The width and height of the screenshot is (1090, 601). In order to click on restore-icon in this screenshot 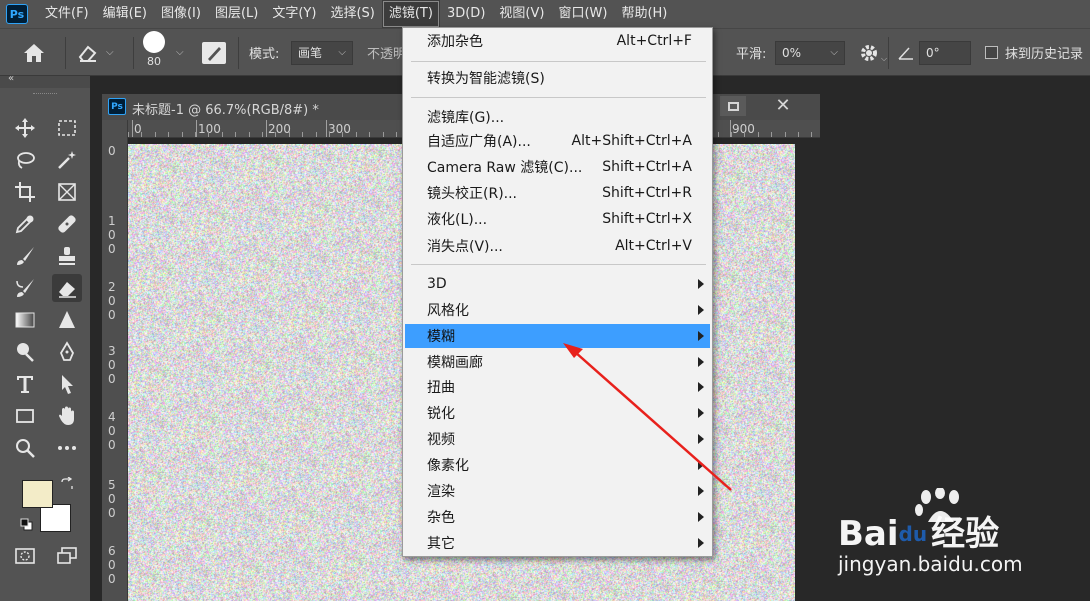, I will do `click(733, 106)`.